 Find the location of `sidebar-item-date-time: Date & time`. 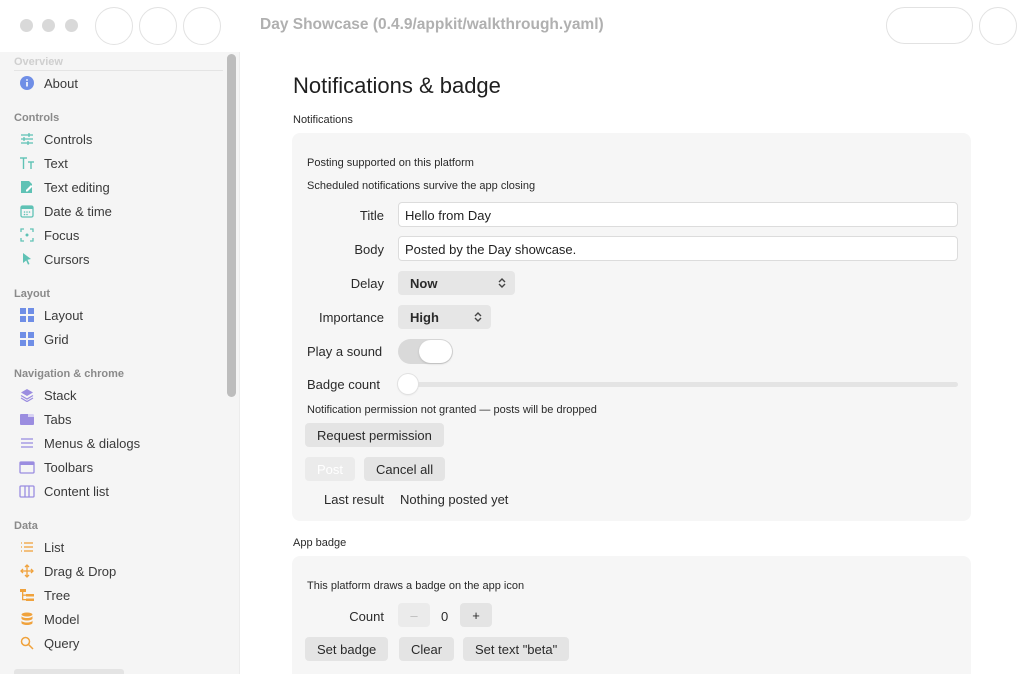

sidebar-item-date-time: Date & time is located at coordinates (119, 211).